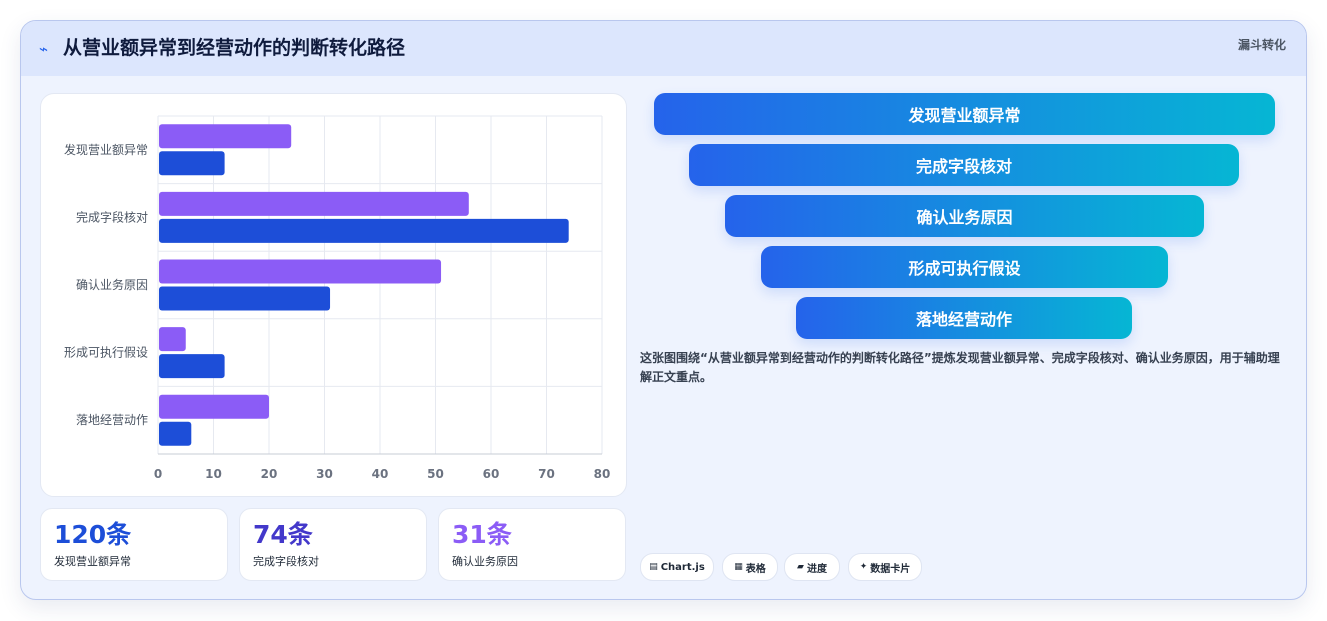 The image size is (1327, 621). What do you see at coordinates (532, 544) in the screenshot?
I see `stat-card-3: 31条 确认业务原因` at bounding box center [532, 544].